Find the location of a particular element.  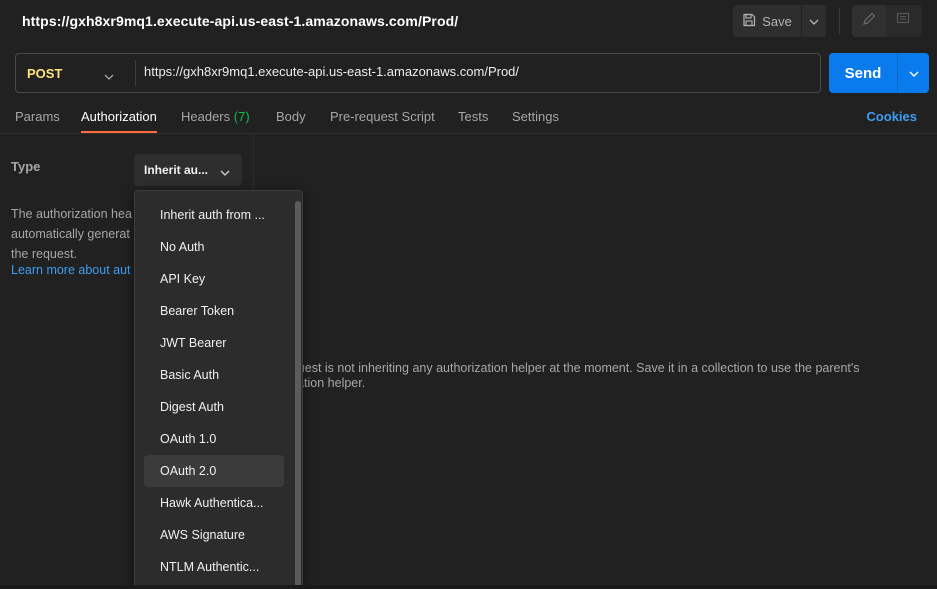

auth-type-label: Type is located at coordinates (26, 166).